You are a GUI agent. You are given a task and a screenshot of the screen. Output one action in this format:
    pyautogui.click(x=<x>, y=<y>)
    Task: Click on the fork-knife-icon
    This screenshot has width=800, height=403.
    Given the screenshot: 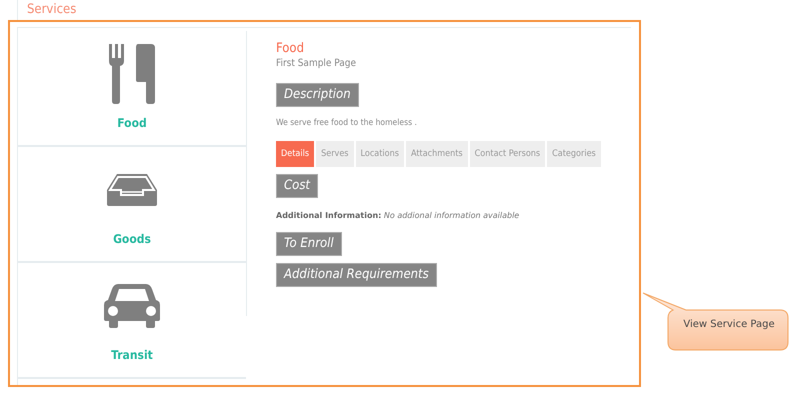 What is the action you would take?
    pyautogui.click(x=132, y=74)
    